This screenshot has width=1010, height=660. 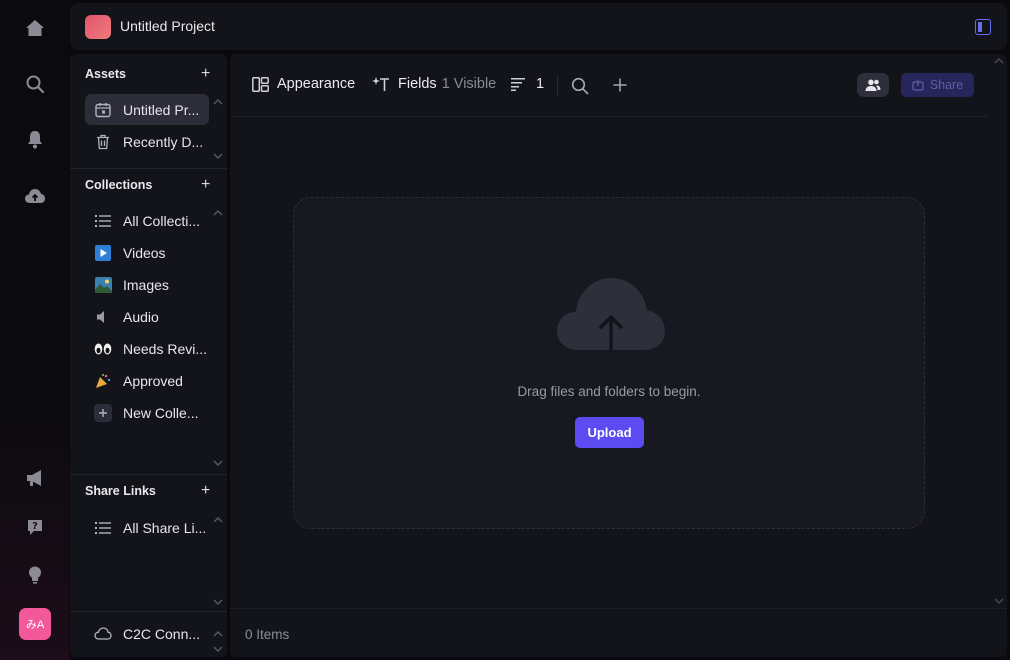 What do you see at coordinates (141, 316) in the screenshot?
I see `sidebar-item-label: Audio` at bounding box center [141, 316].